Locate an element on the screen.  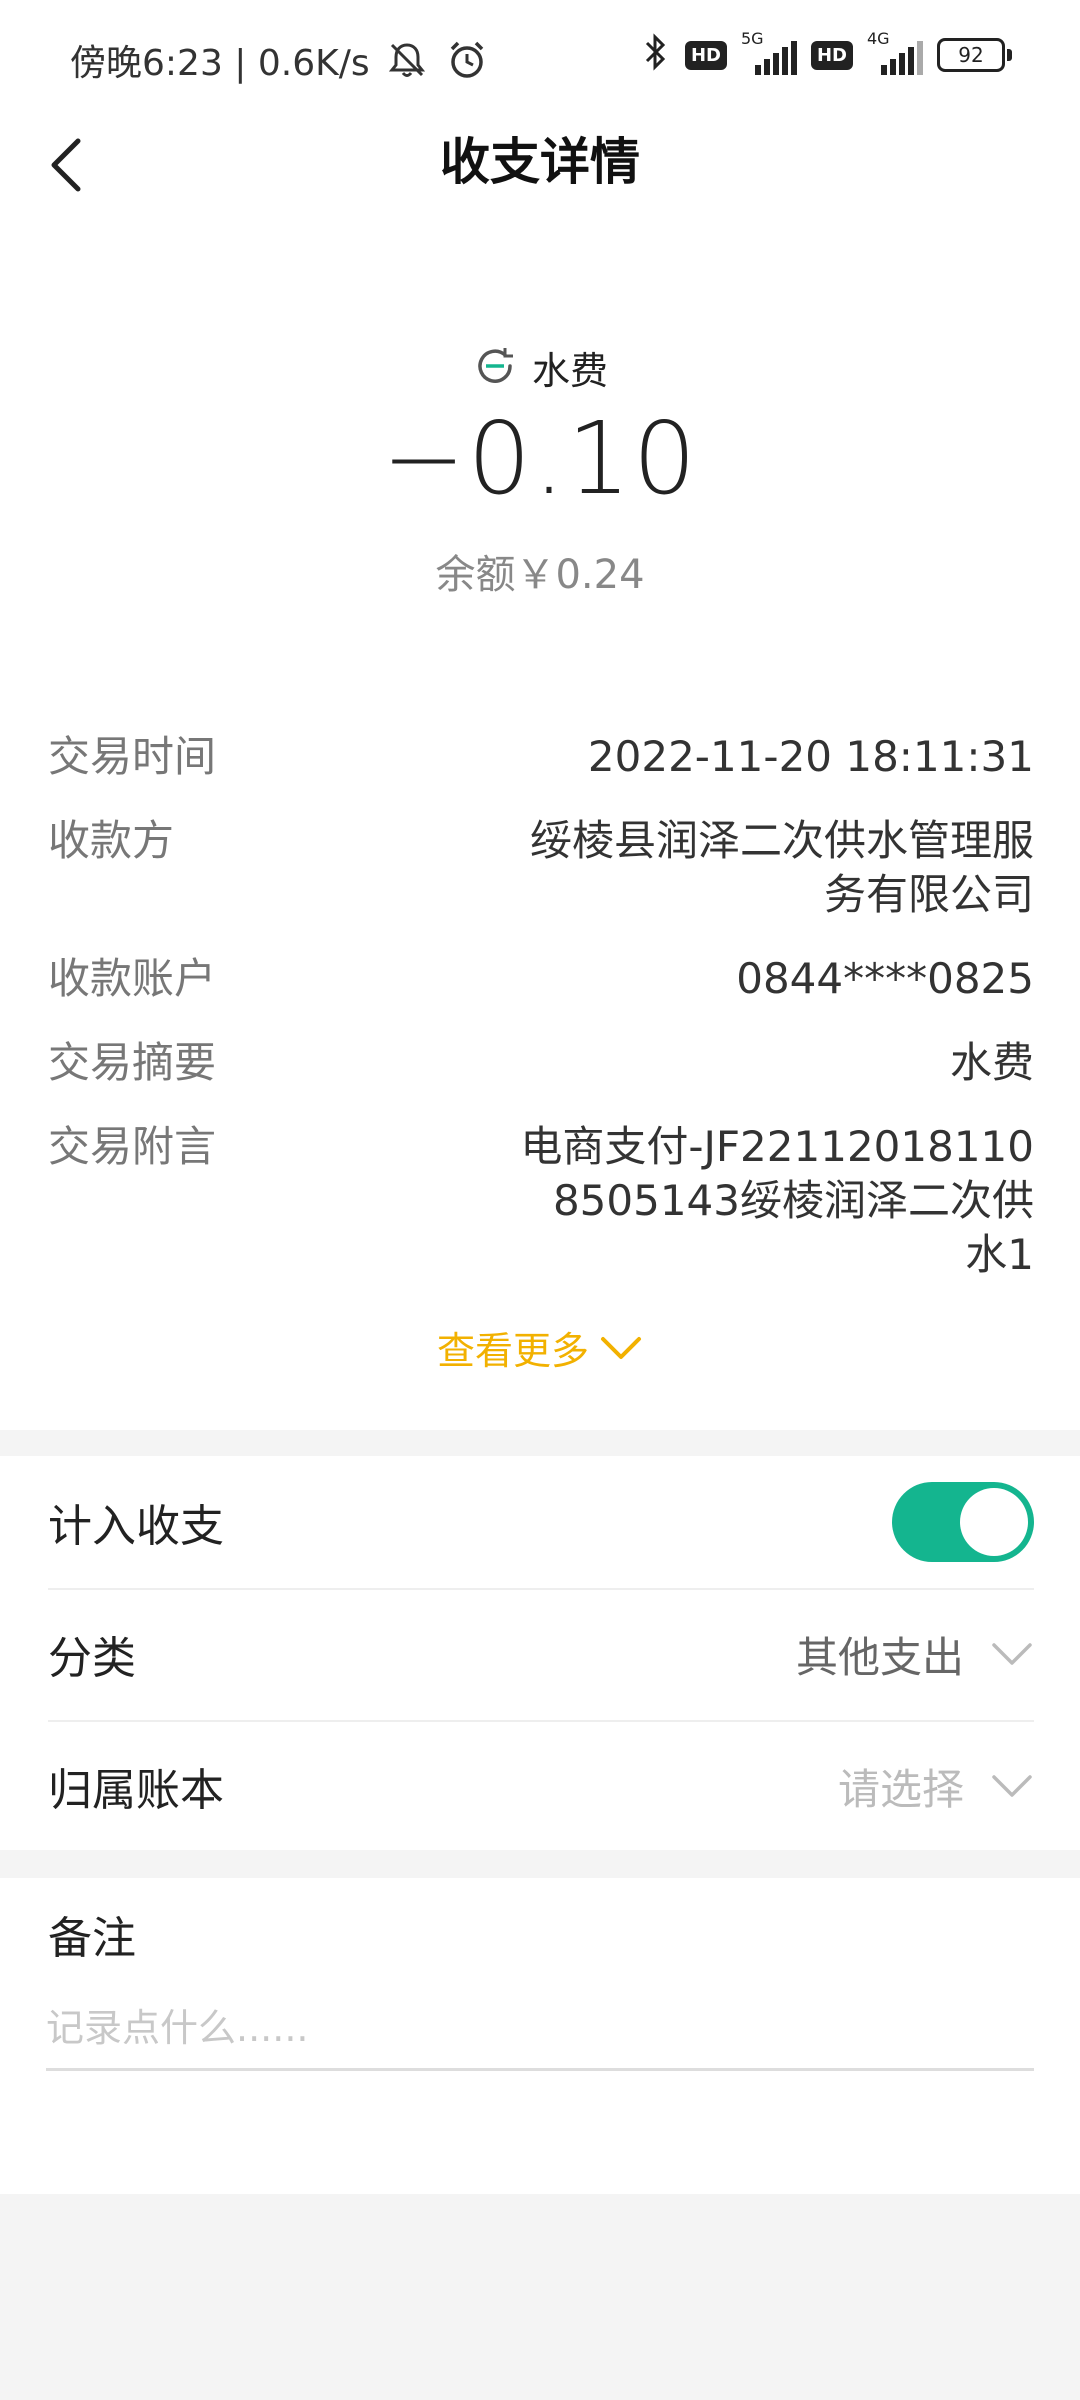
detail-label: 收款账户 is located at coordinates (132, 978).